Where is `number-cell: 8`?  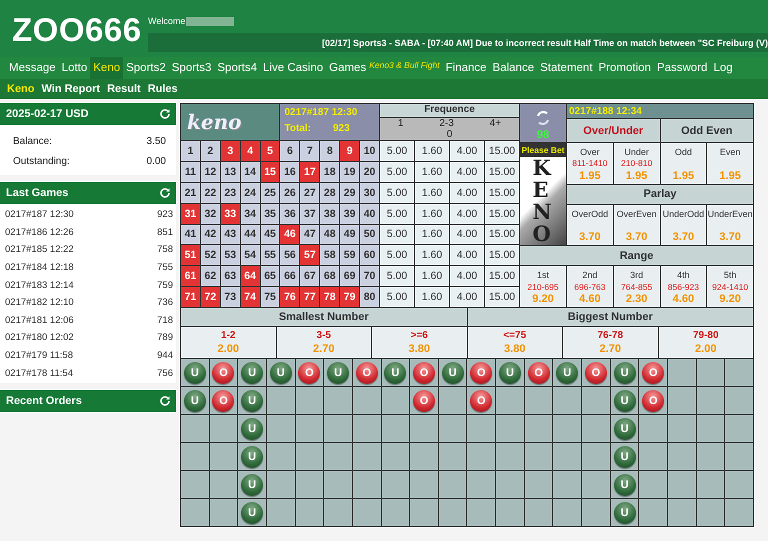 number-cell: 8 is located at coordinates (330, 151).